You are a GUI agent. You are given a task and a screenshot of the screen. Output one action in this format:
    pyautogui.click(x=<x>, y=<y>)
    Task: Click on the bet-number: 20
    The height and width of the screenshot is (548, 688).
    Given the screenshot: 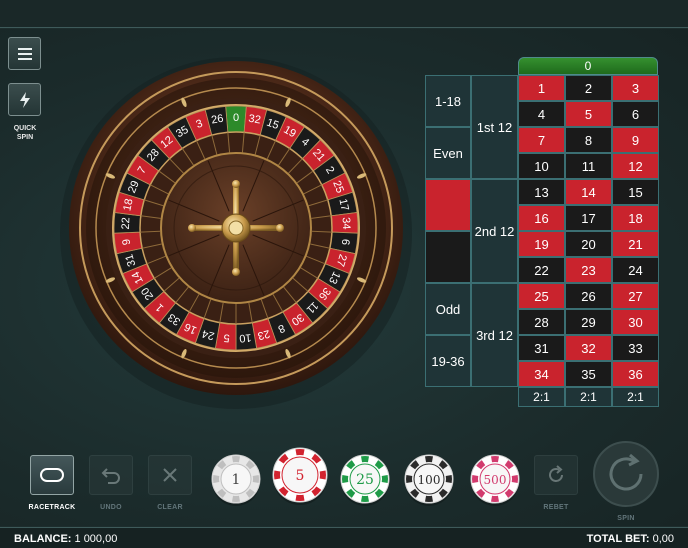 What is the action you would take?
    pyautogui.click(x=588, y=244)
    